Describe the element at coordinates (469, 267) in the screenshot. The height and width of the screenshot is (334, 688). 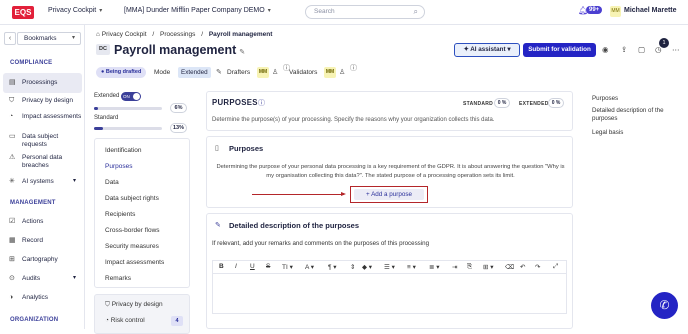
I see `link-button: ⎘` at that location.